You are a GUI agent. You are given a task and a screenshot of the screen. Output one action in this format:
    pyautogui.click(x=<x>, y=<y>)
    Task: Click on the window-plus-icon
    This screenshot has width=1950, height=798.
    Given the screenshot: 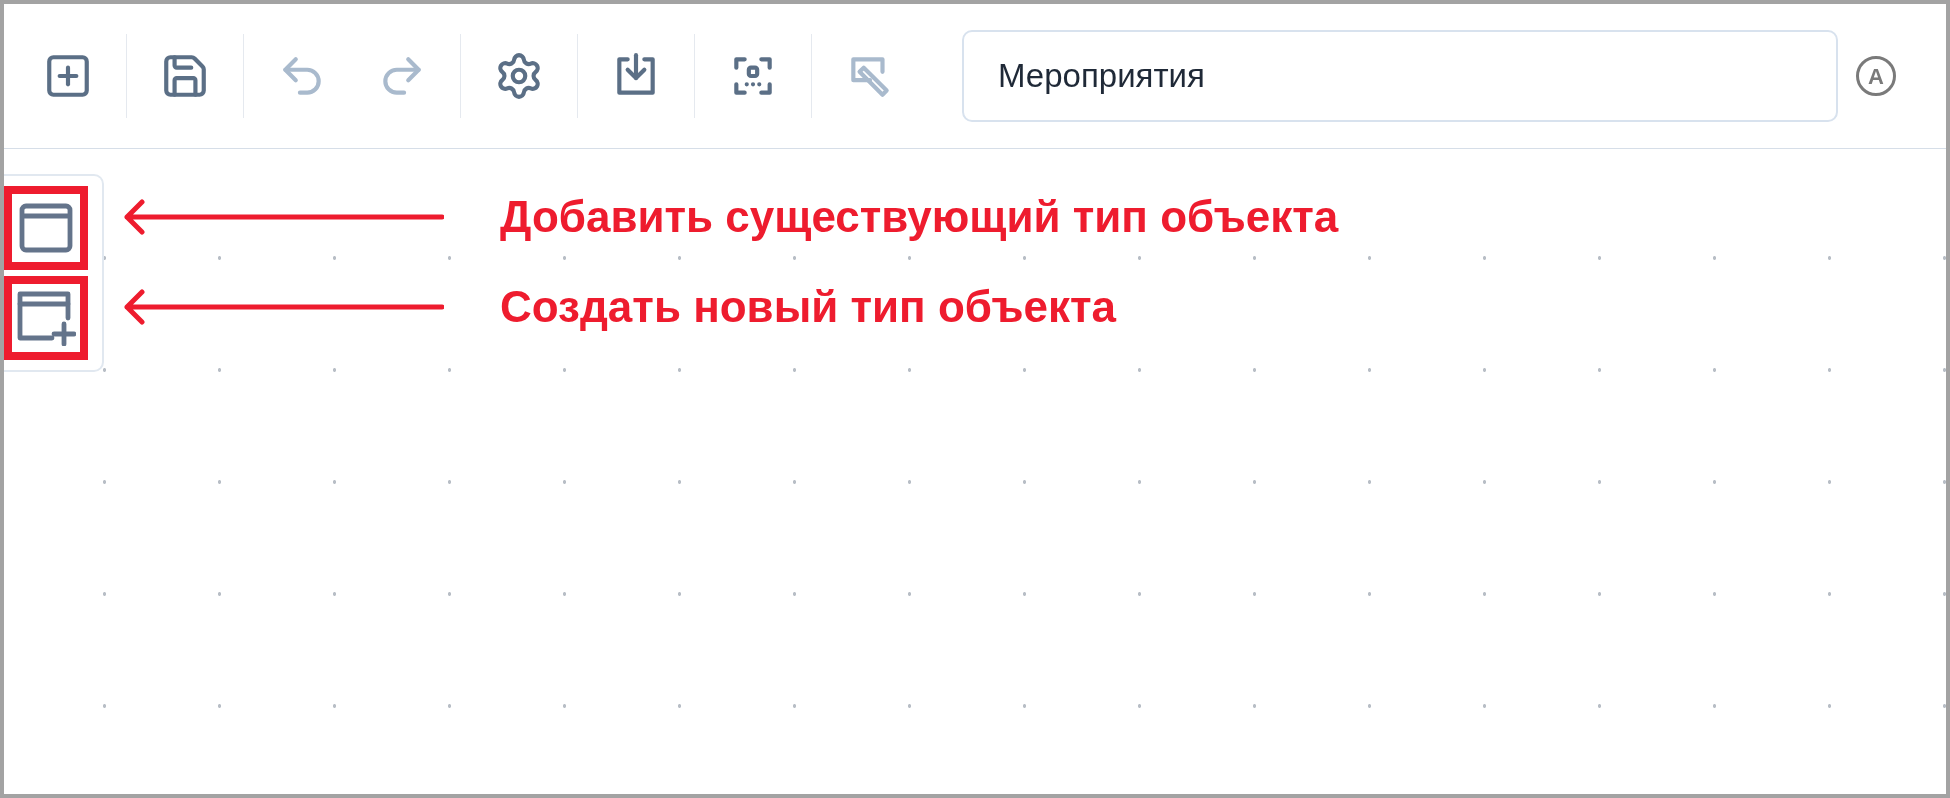 What is the action you would take?
    pyautogui.click(x=46, y=318)
    